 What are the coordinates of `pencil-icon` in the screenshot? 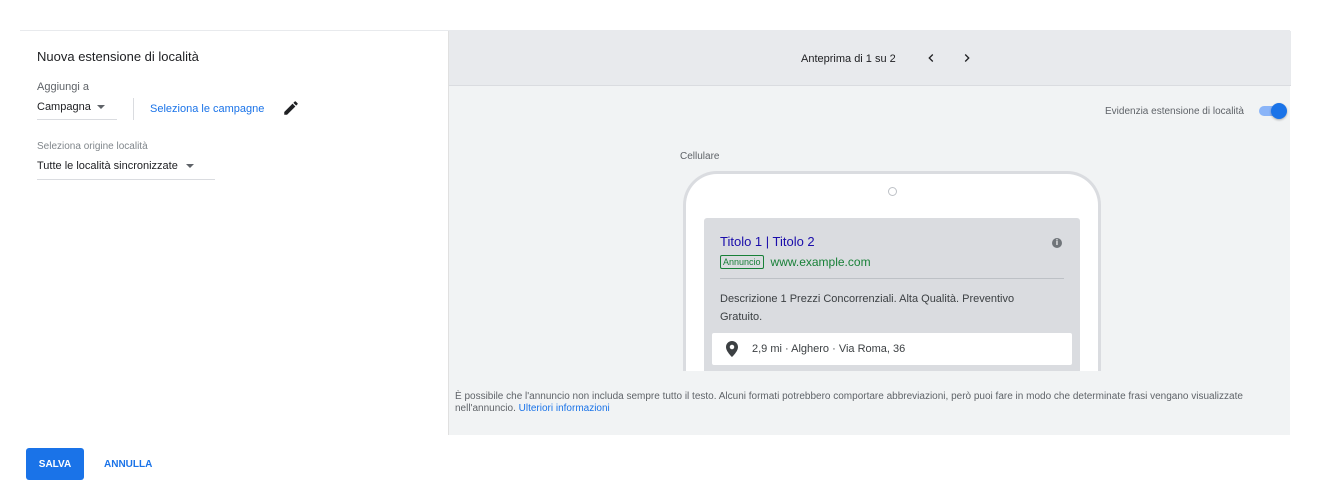 It's located at (291, 108).